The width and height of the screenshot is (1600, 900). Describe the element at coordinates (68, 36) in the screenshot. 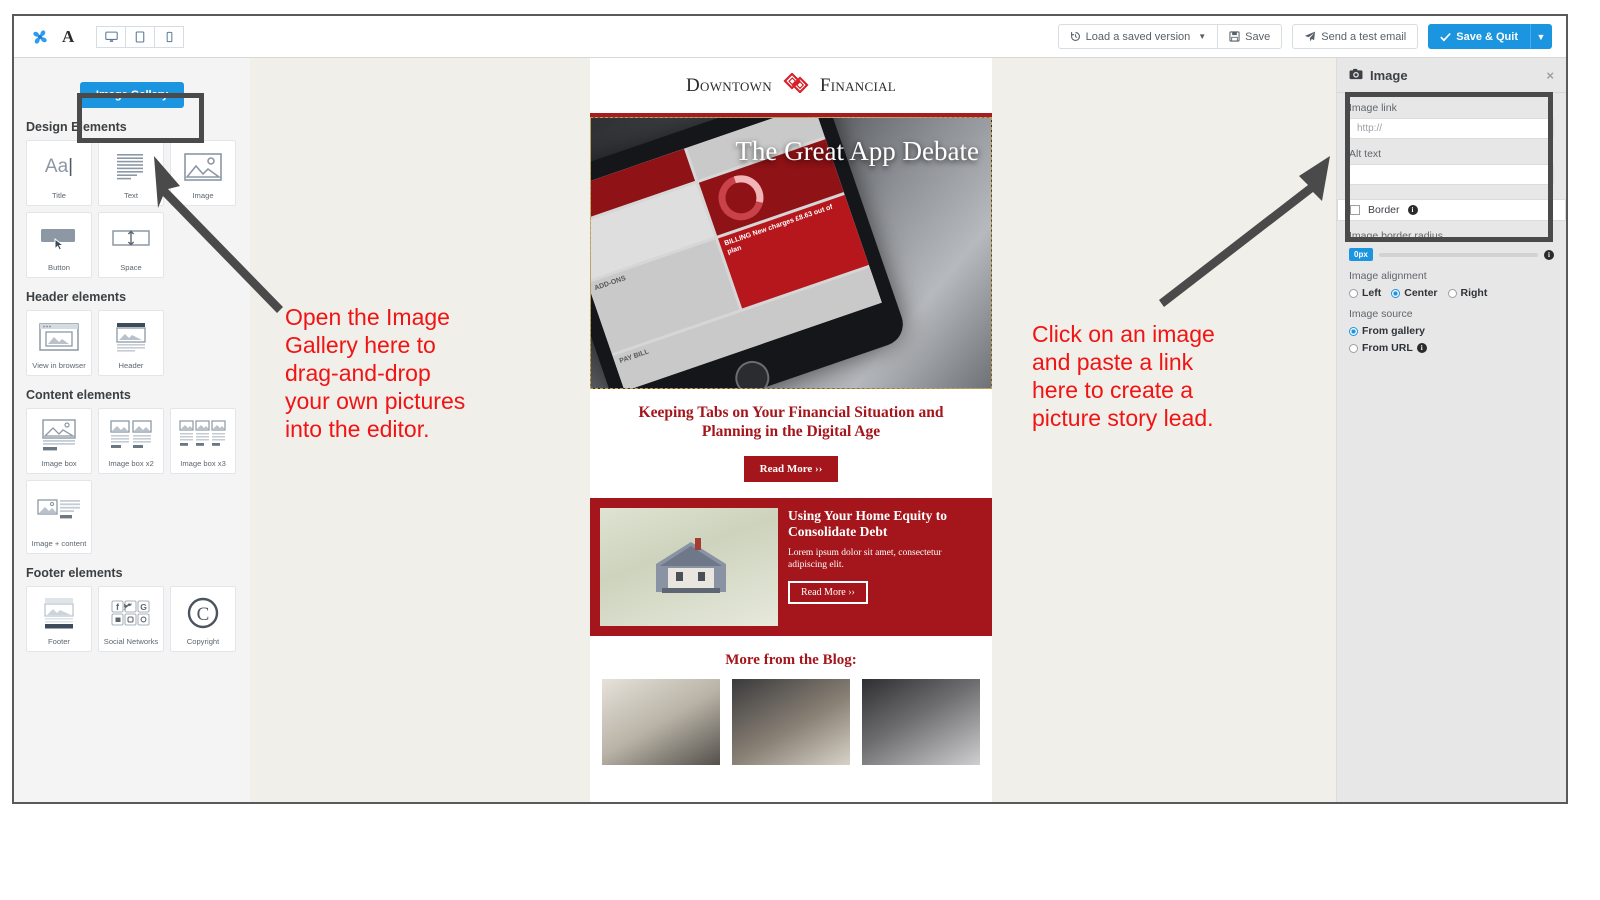

I see `letter-a-icon: A` at that location.